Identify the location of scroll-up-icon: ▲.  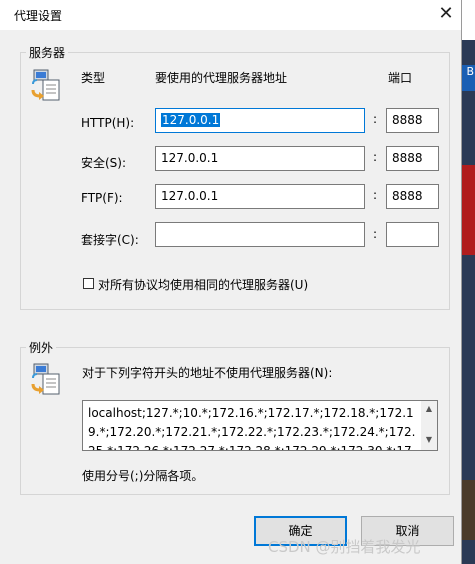
(429, 410).